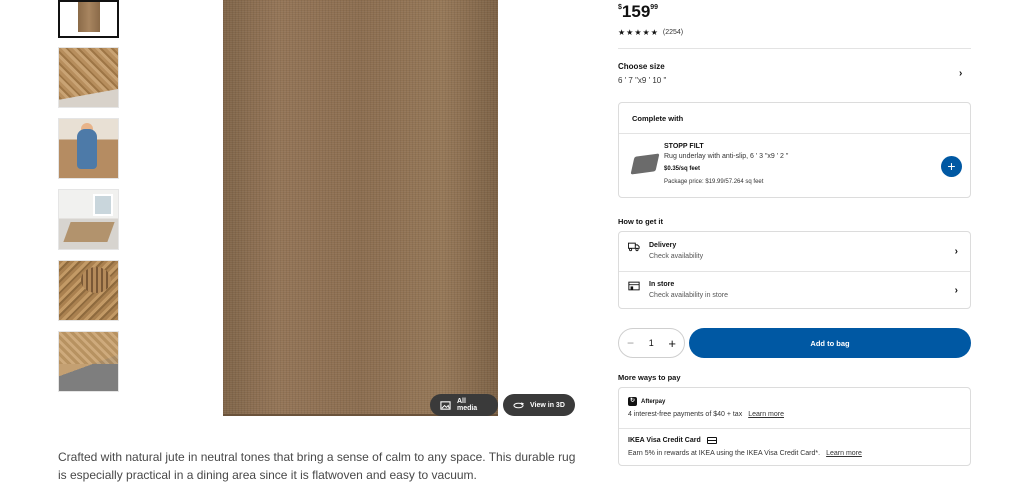  What do you see at coordinates (672, 343) in the screenshot?
I see `plus-button: +` at bounding box center [672, 343].